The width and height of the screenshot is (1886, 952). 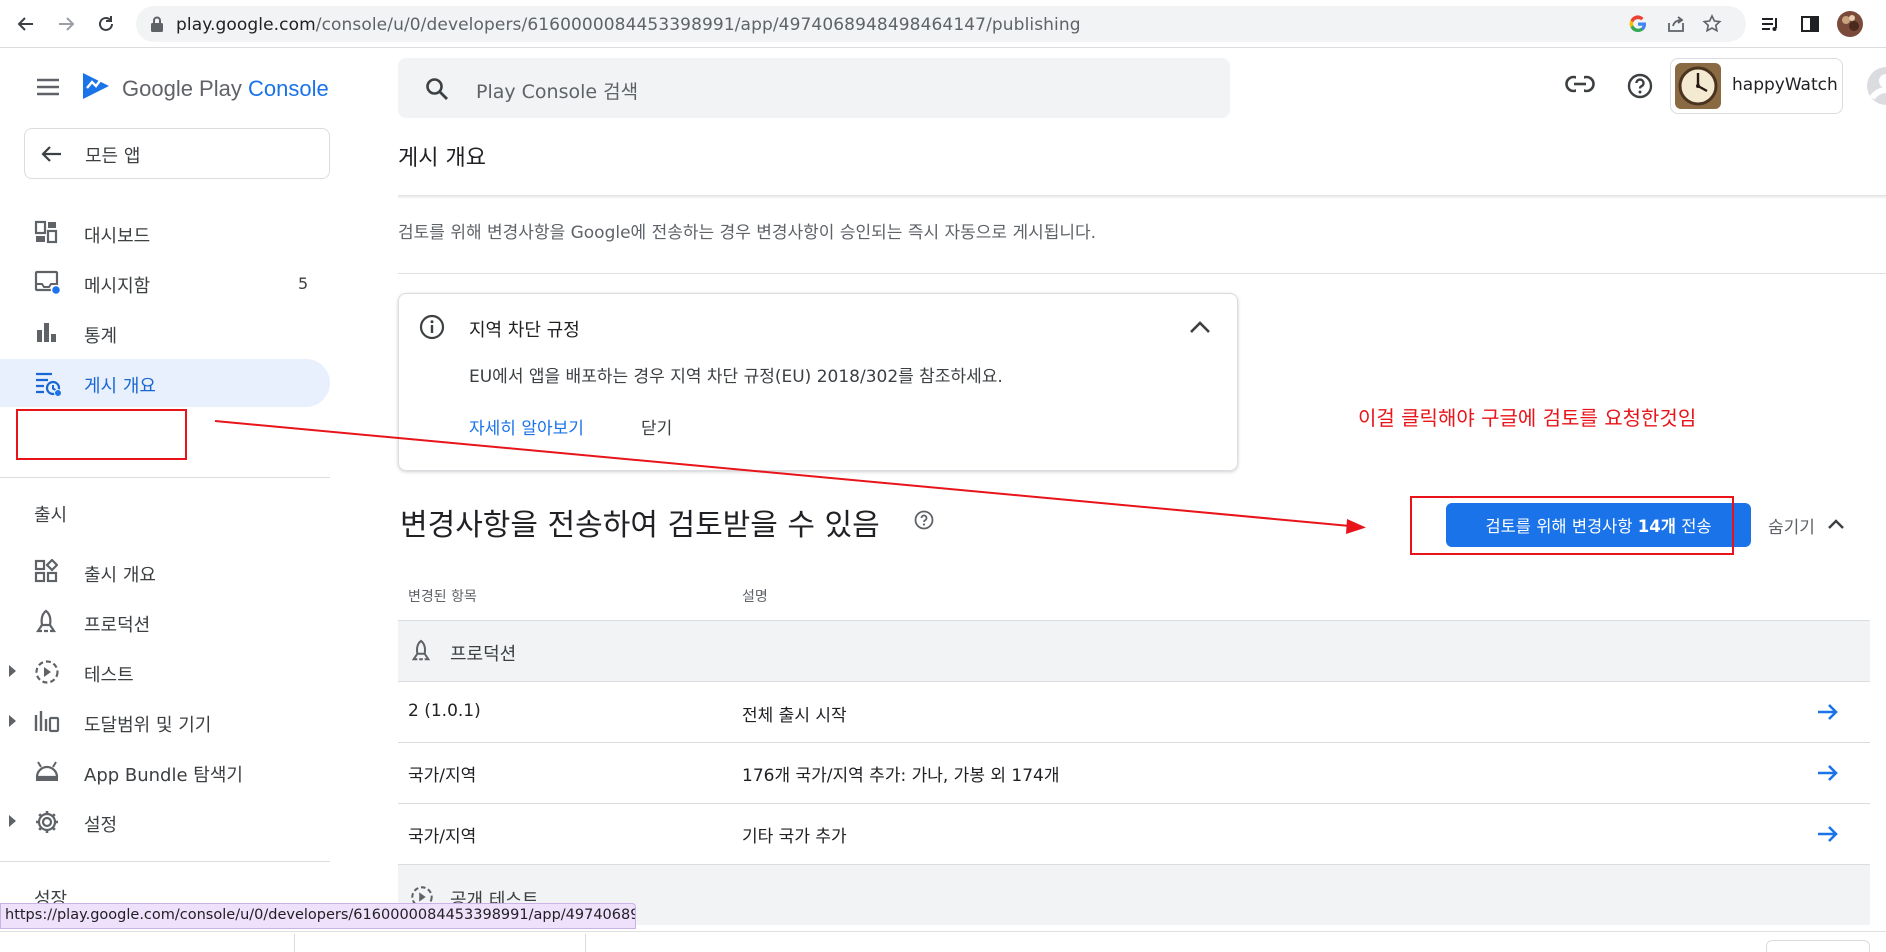 What do you see at coordinates (943, 941) in the screenshot?
I see `bottom-strip` at bounding box center [943, 941].